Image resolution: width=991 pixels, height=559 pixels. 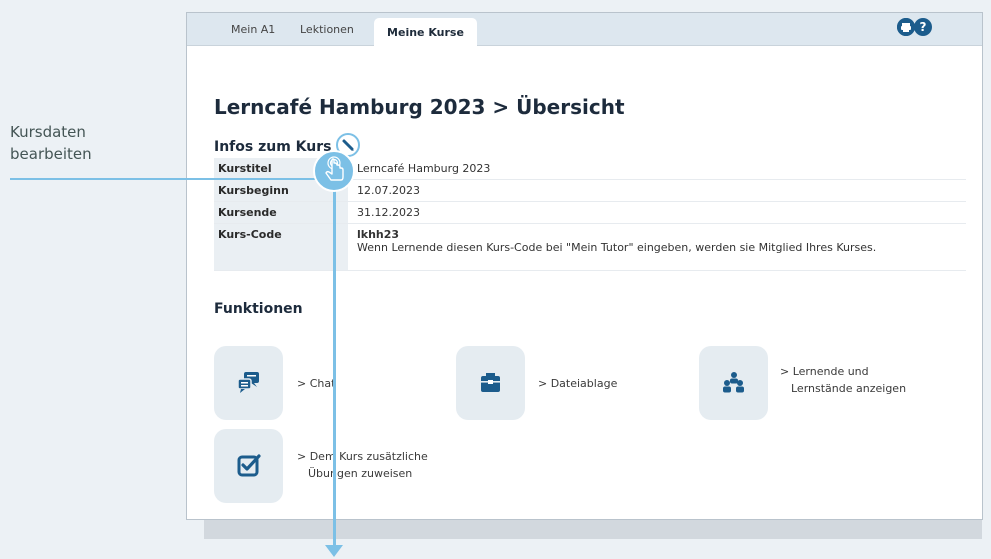 I want to click on scroll-indicator-line, so click(x=334, y=354).